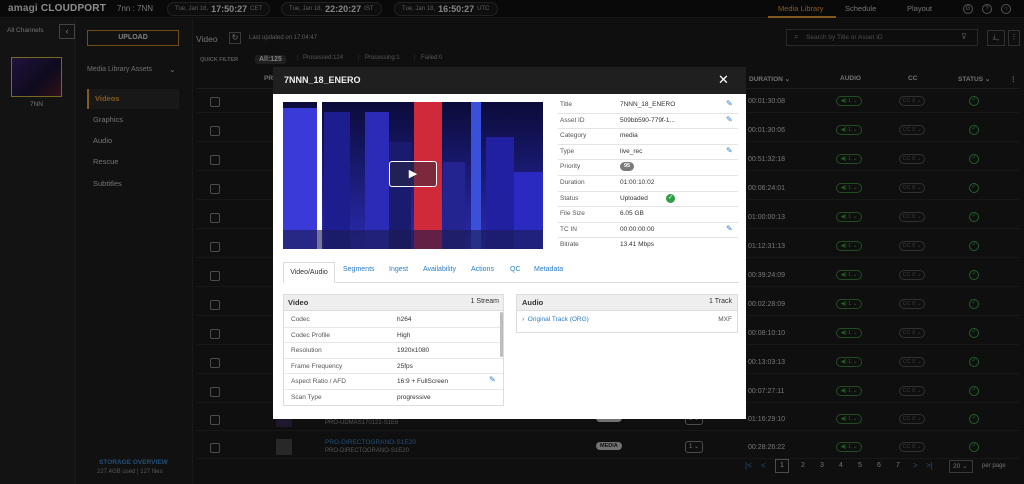  Describe the element at coordinates (555, 319) in the screenshot. I see `audio-track-link: › Original Track (ORG)` at that location.